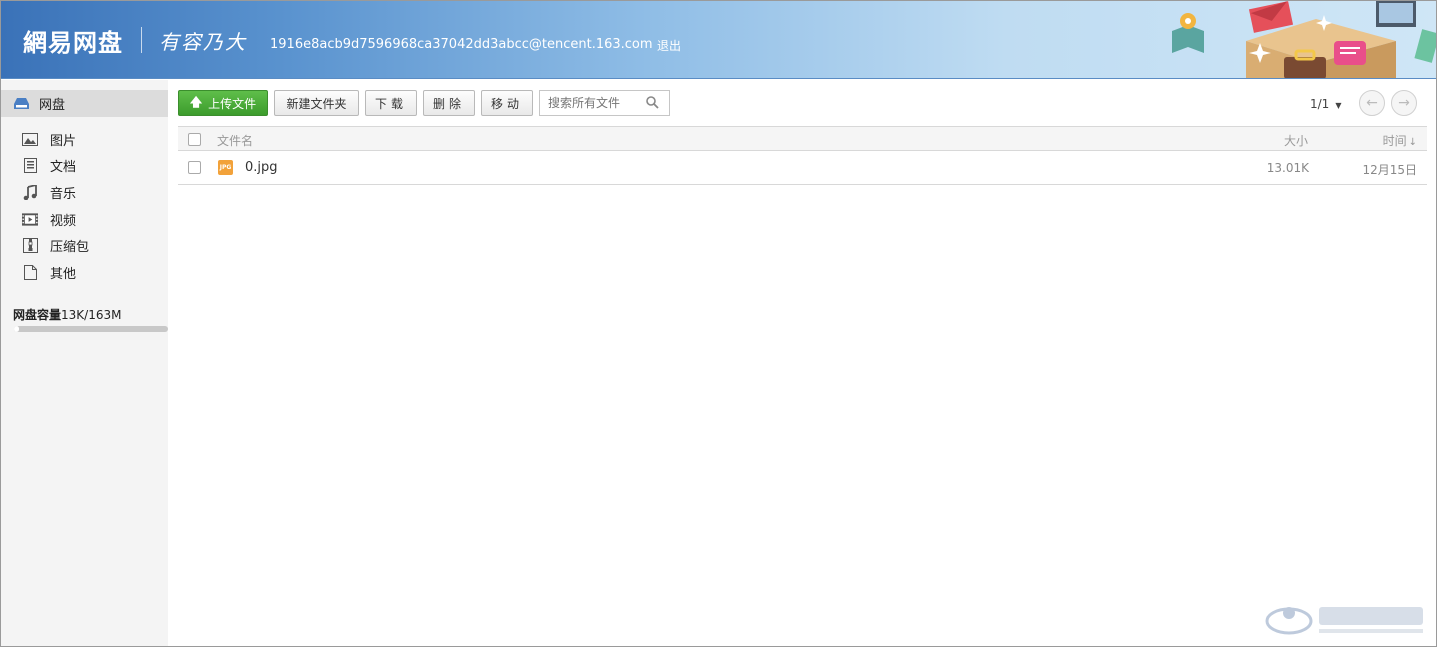  Describe the element at coordinates (84, 363) in the screenshot. I see `sidebar: 网盘 图片 文档 音乐 视频 压缩包 其他 网盘容量13K/163M` at that location.